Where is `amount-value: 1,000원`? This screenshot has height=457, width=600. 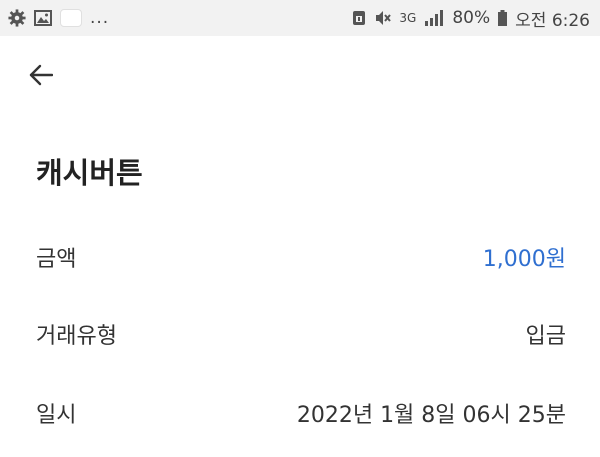
amount-value: 1,000원 is located at coordinates (524, 259).